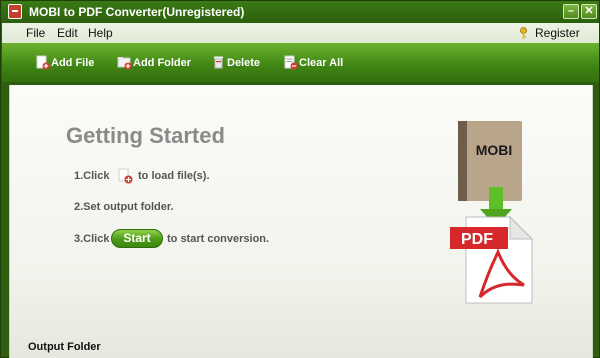  What do you see at coordinates (496, 199) in the screenshot?
I see `down-arrow-icon` at bounding box center [496, 199].